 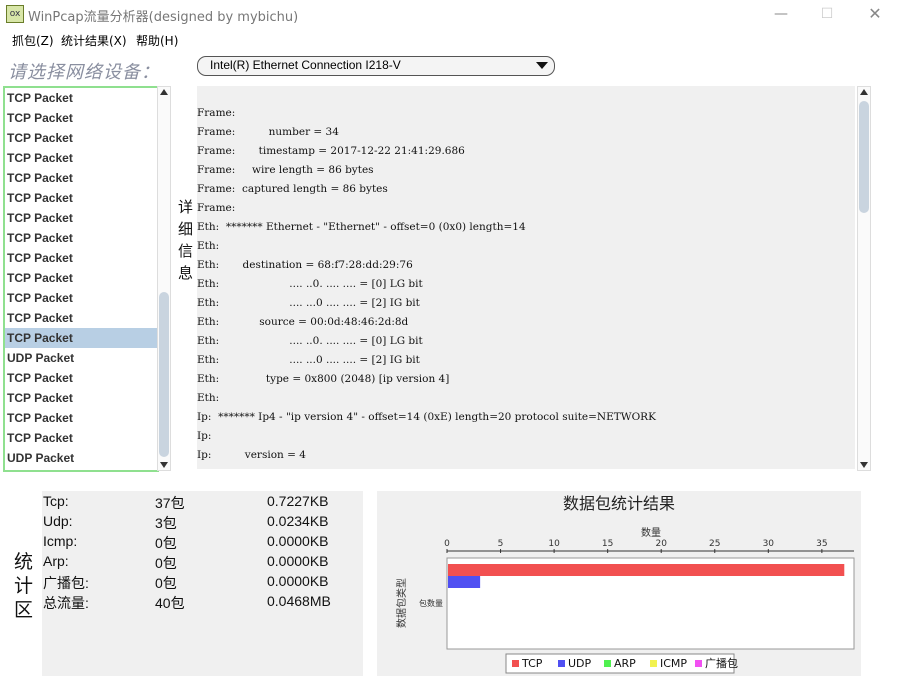 I want to click on stat-name: Tcp:, so click(x=56, y=501).